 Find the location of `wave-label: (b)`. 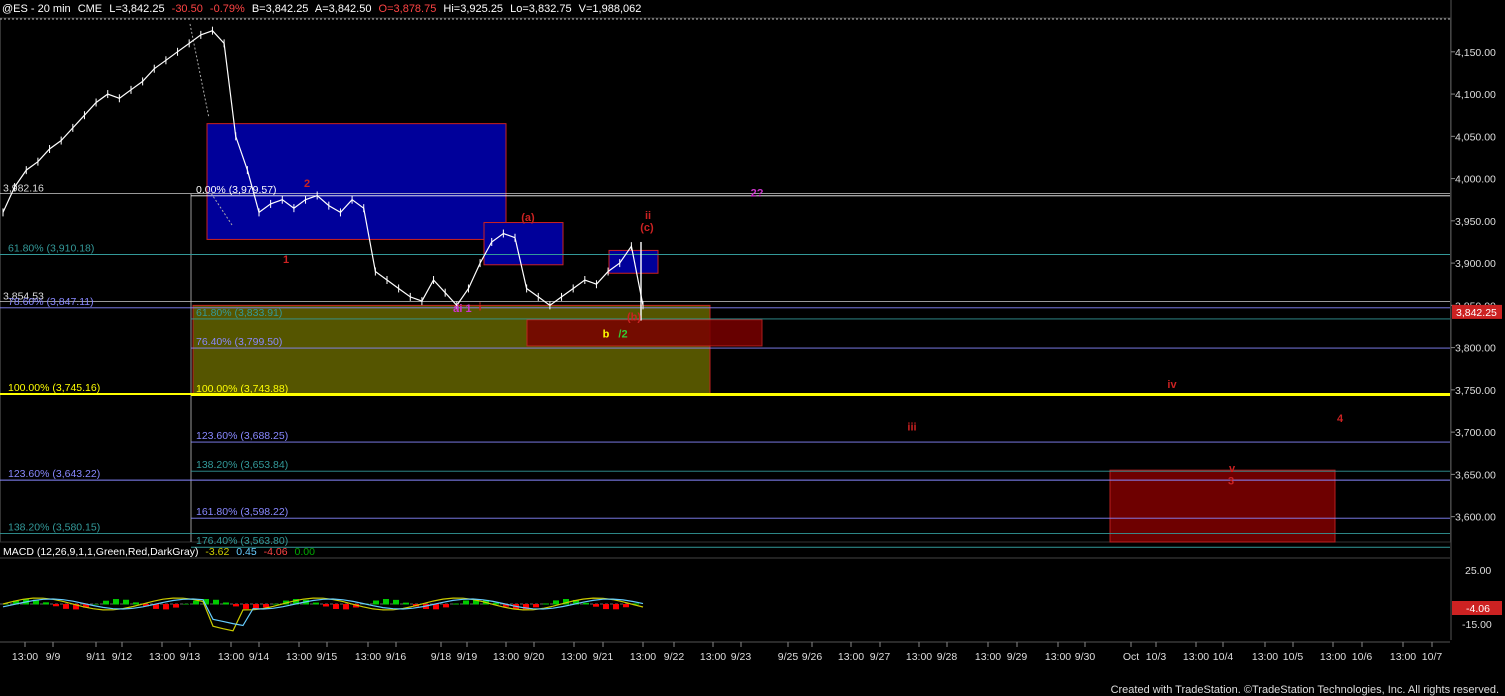

wave-label: (b) is located at coordinates (634, 318).